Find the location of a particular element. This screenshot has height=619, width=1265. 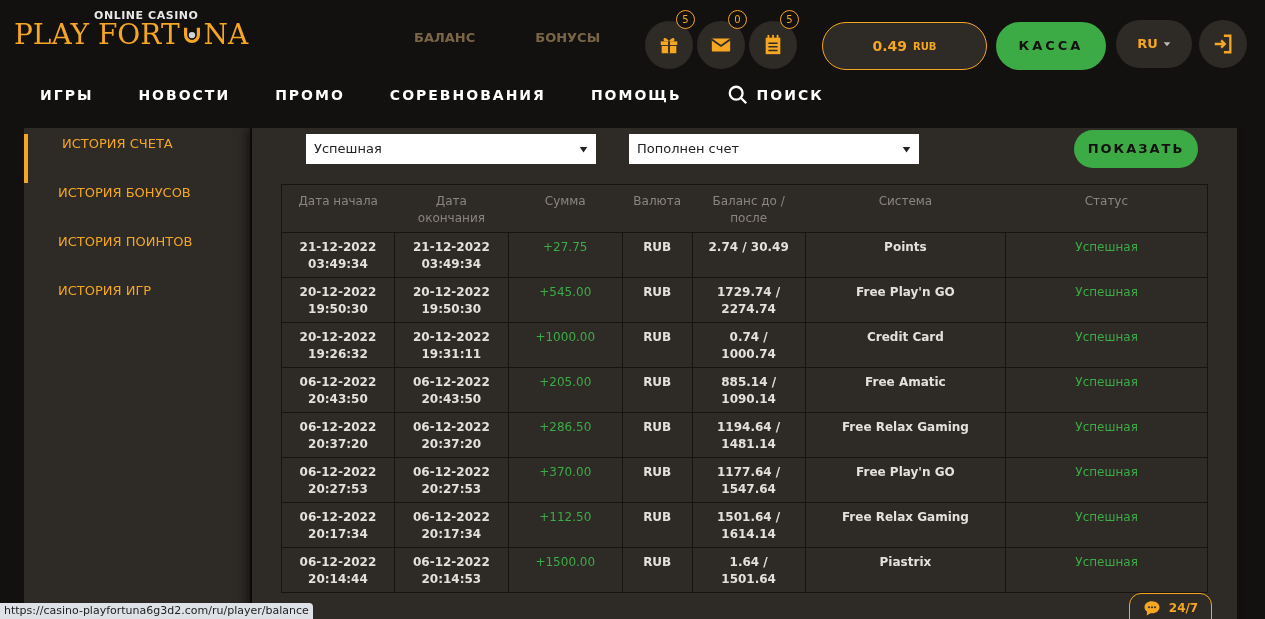

table-cell: 1.64 / 1501.64 is located at coordinates (749, 570).